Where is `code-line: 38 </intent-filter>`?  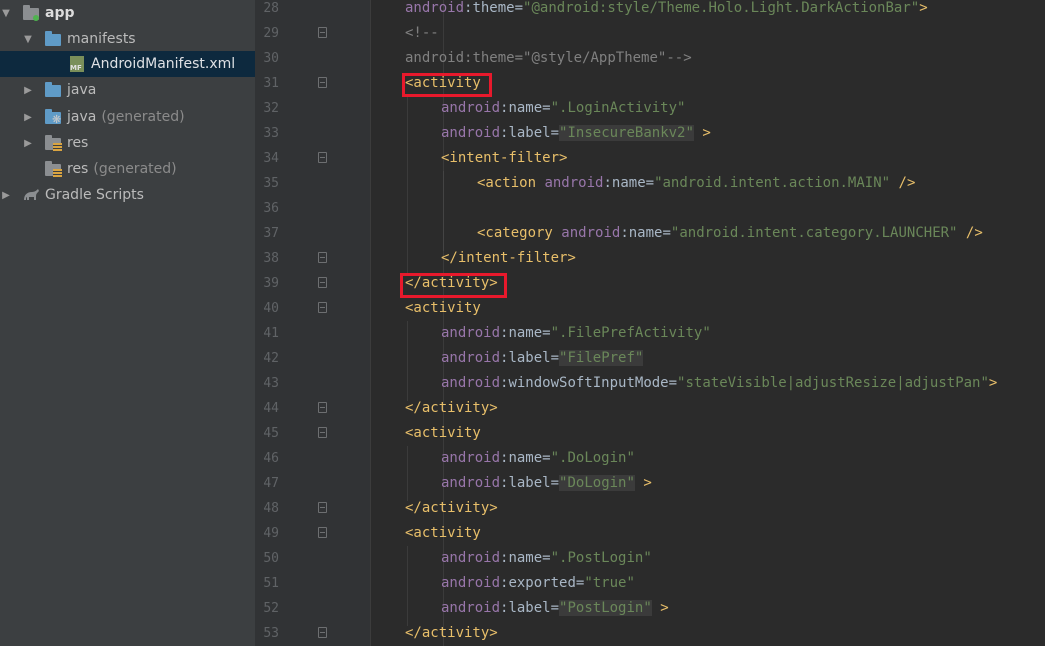
code-line: 38 </intent-filter> is located at coordinates (650, 258).